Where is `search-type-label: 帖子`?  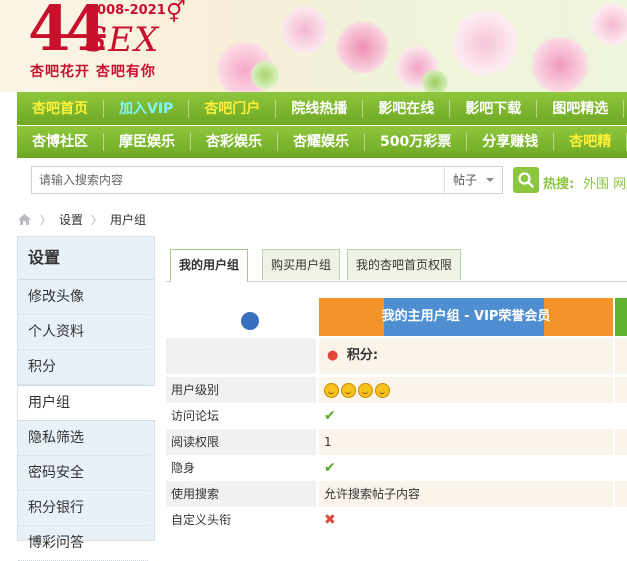 search-type-label: 帖子 is located at coordinates (465, 180).